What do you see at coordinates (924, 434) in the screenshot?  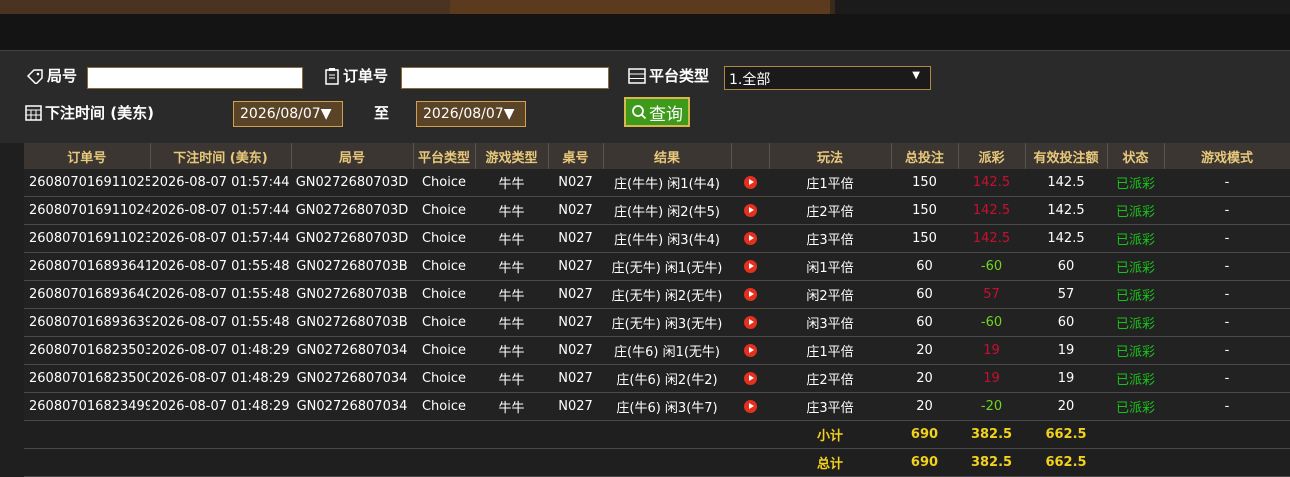 I see `subtotal-bet: 690` at bounding box center [924, 434].